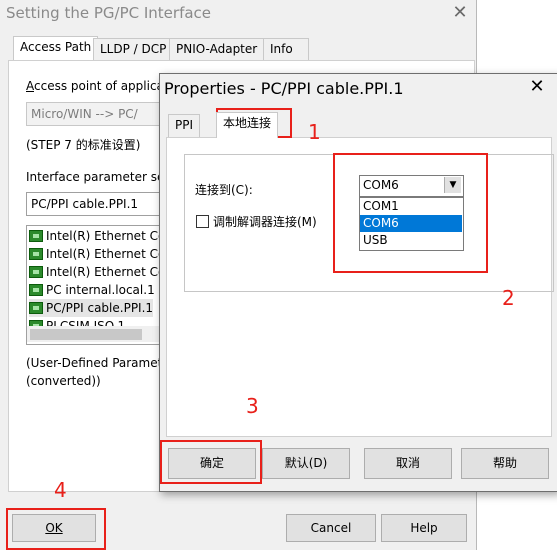  What do you see at coordinates (224, 190) in the screenshot?
I see `connect-to-label: 连接到(C):` at bounding box center [224, 190].